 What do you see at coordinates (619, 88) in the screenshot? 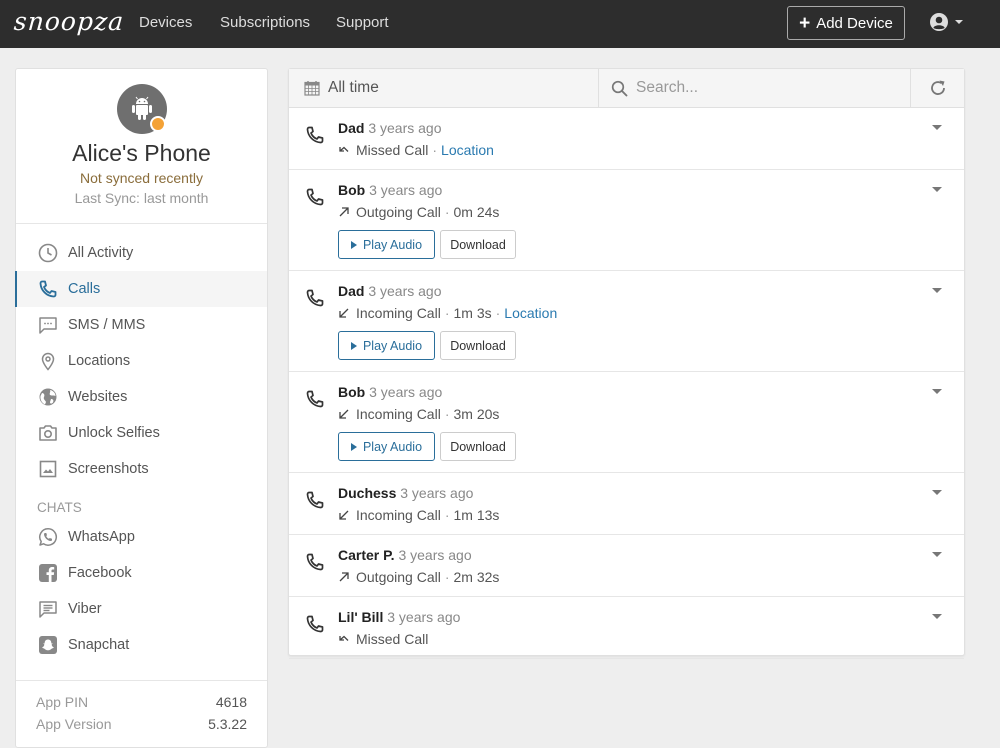
I see `search-icon` at bounding box center [619, 88].